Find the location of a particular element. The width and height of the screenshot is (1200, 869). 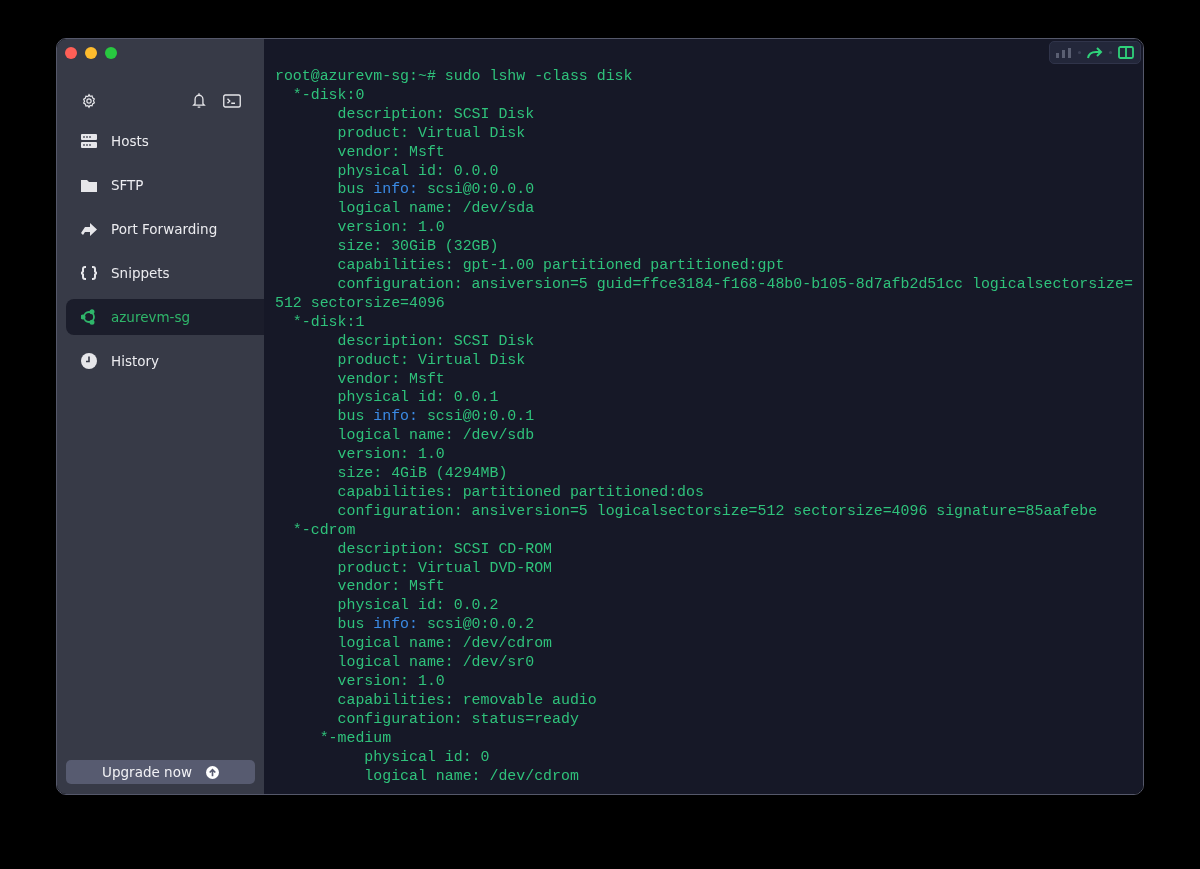

terminal-line: configuration: ansiversion=5 guid=ffce3184-f168-48b0-b105-8d7afb2d51cc logicalsectorsize= is located at coordinates (734, 284).